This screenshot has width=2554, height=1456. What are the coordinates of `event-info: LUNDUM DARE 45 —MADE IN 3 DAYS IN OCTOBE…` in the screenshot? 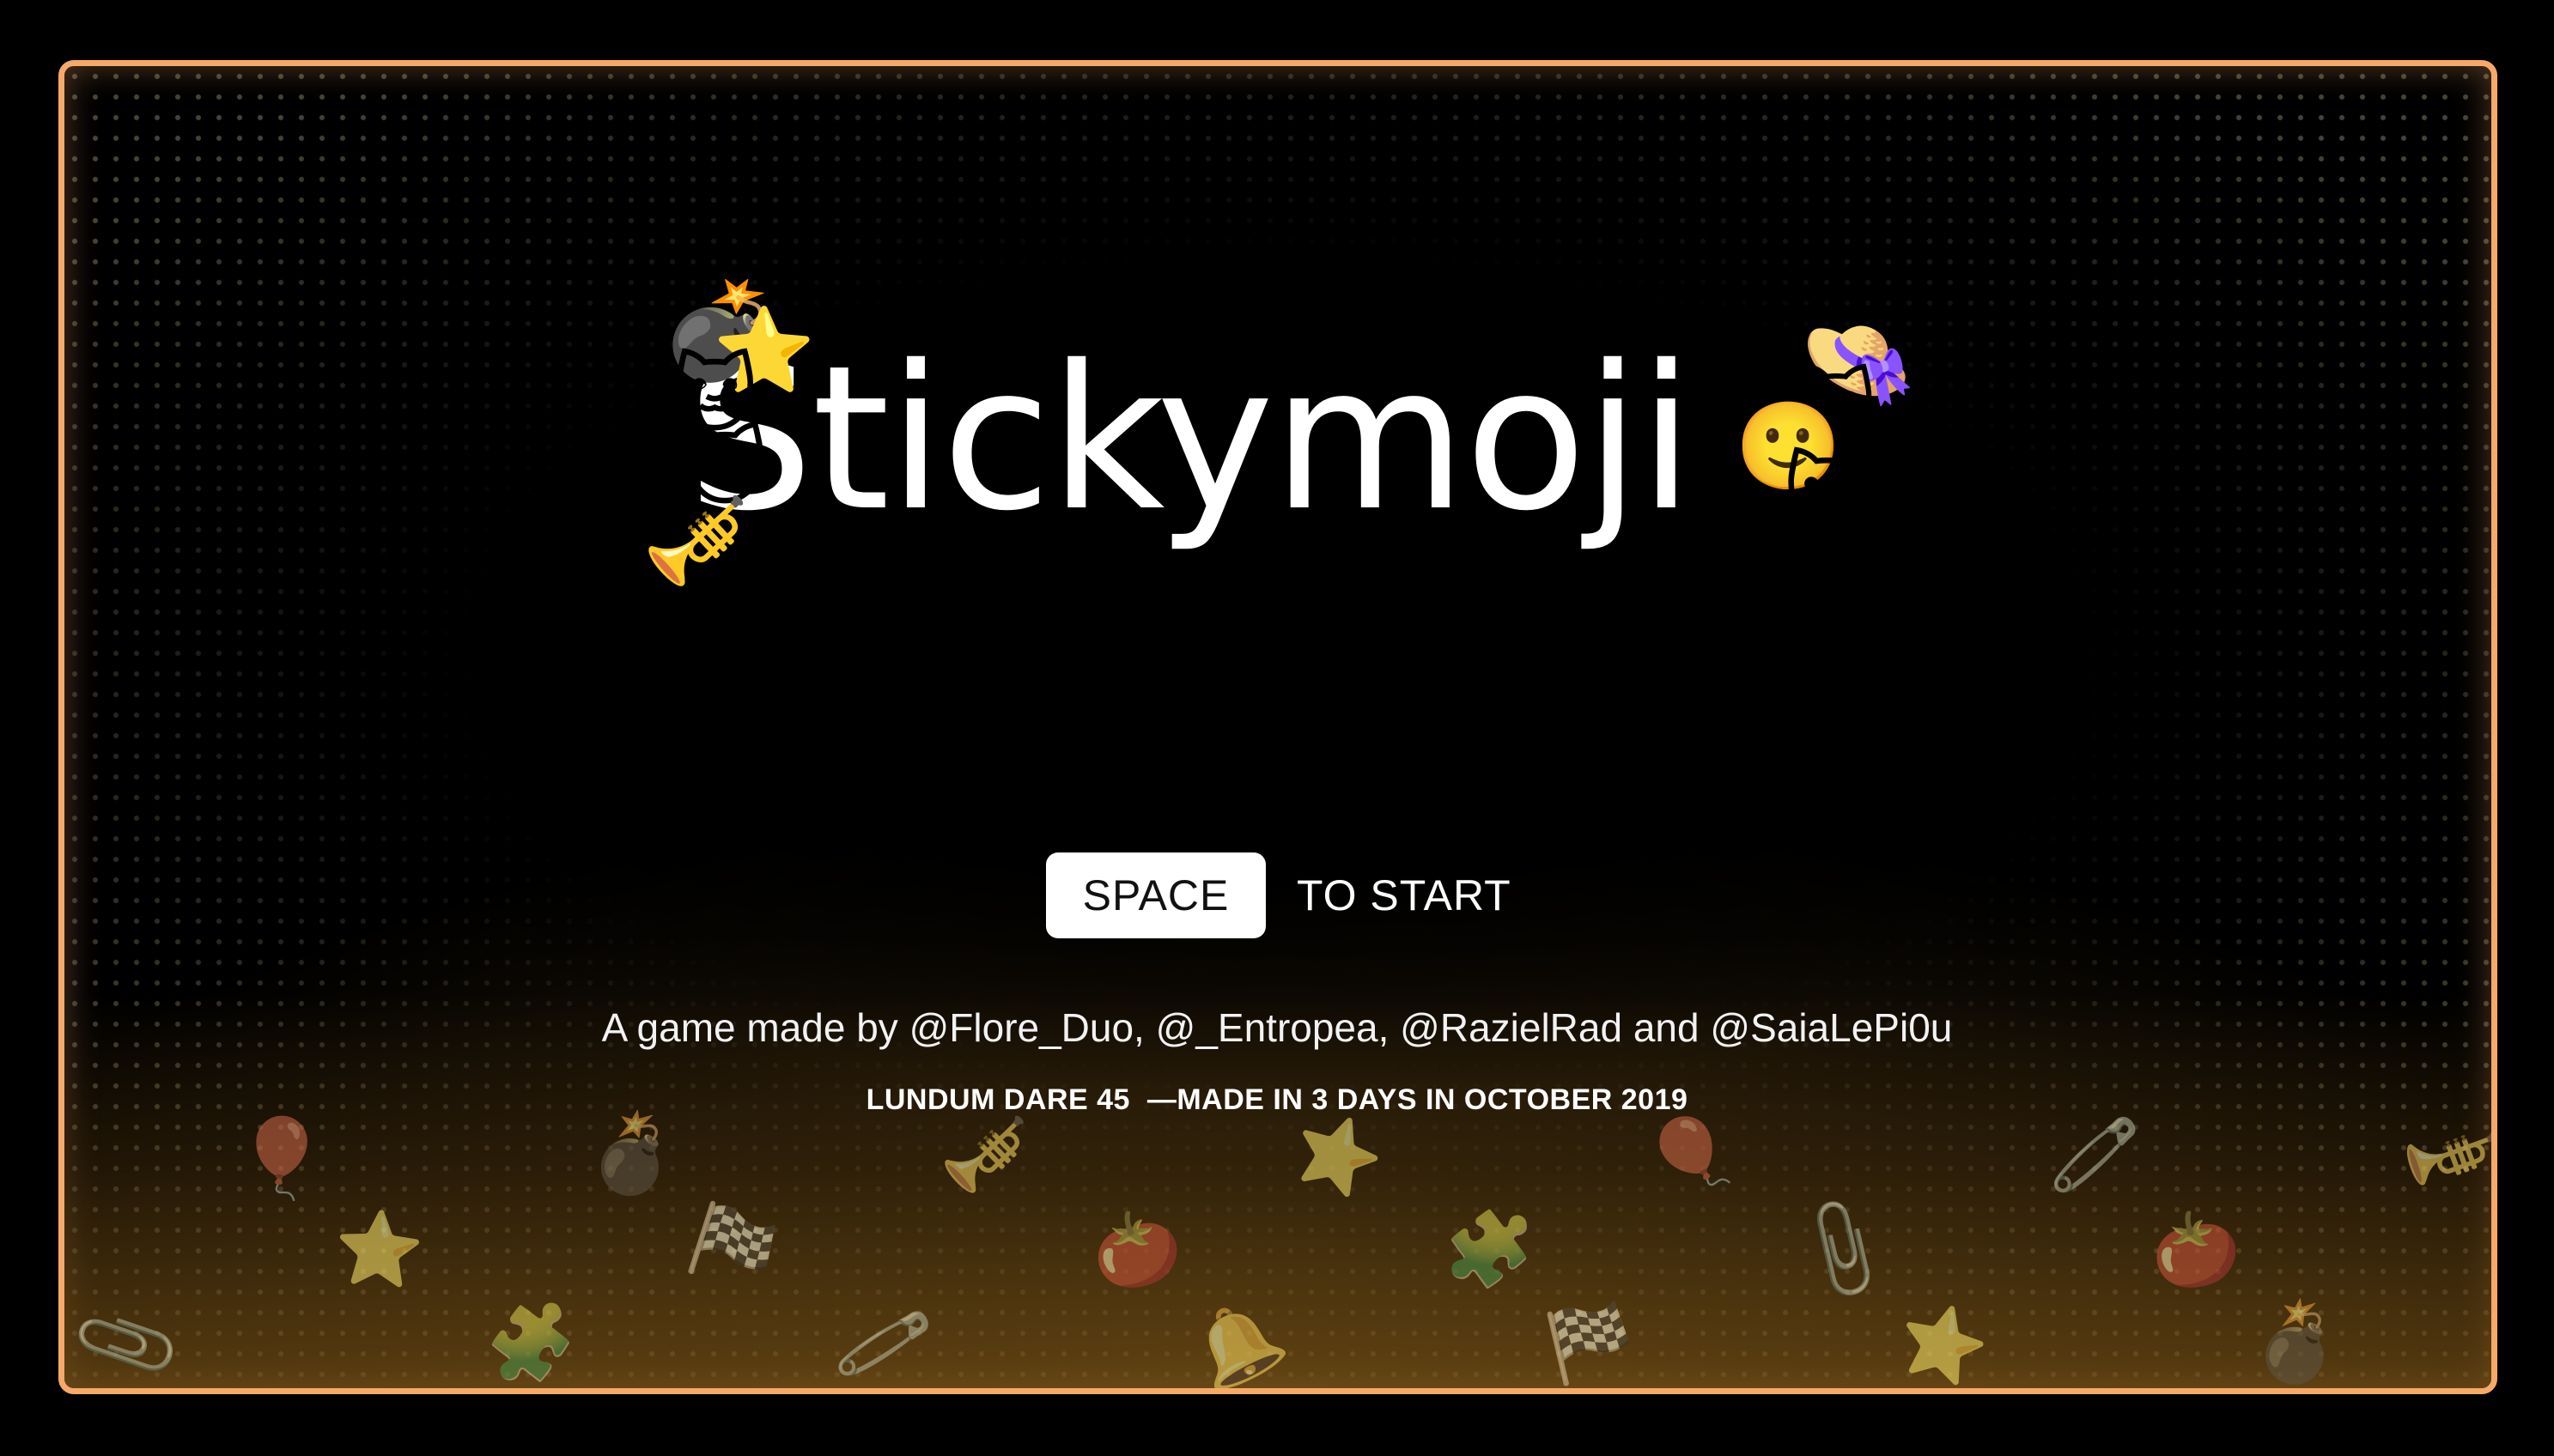 It's located at (1277, 1100).